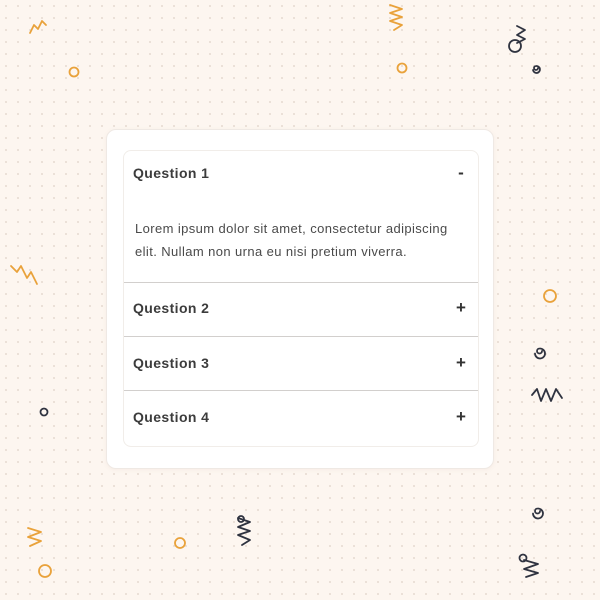 The height and width of the screenshot is (600, 600). What do you see at coordinates (301, 364) in the screenshot?
I see `accordion-header-3: Question 3 +` at bounding box center [301, 364].